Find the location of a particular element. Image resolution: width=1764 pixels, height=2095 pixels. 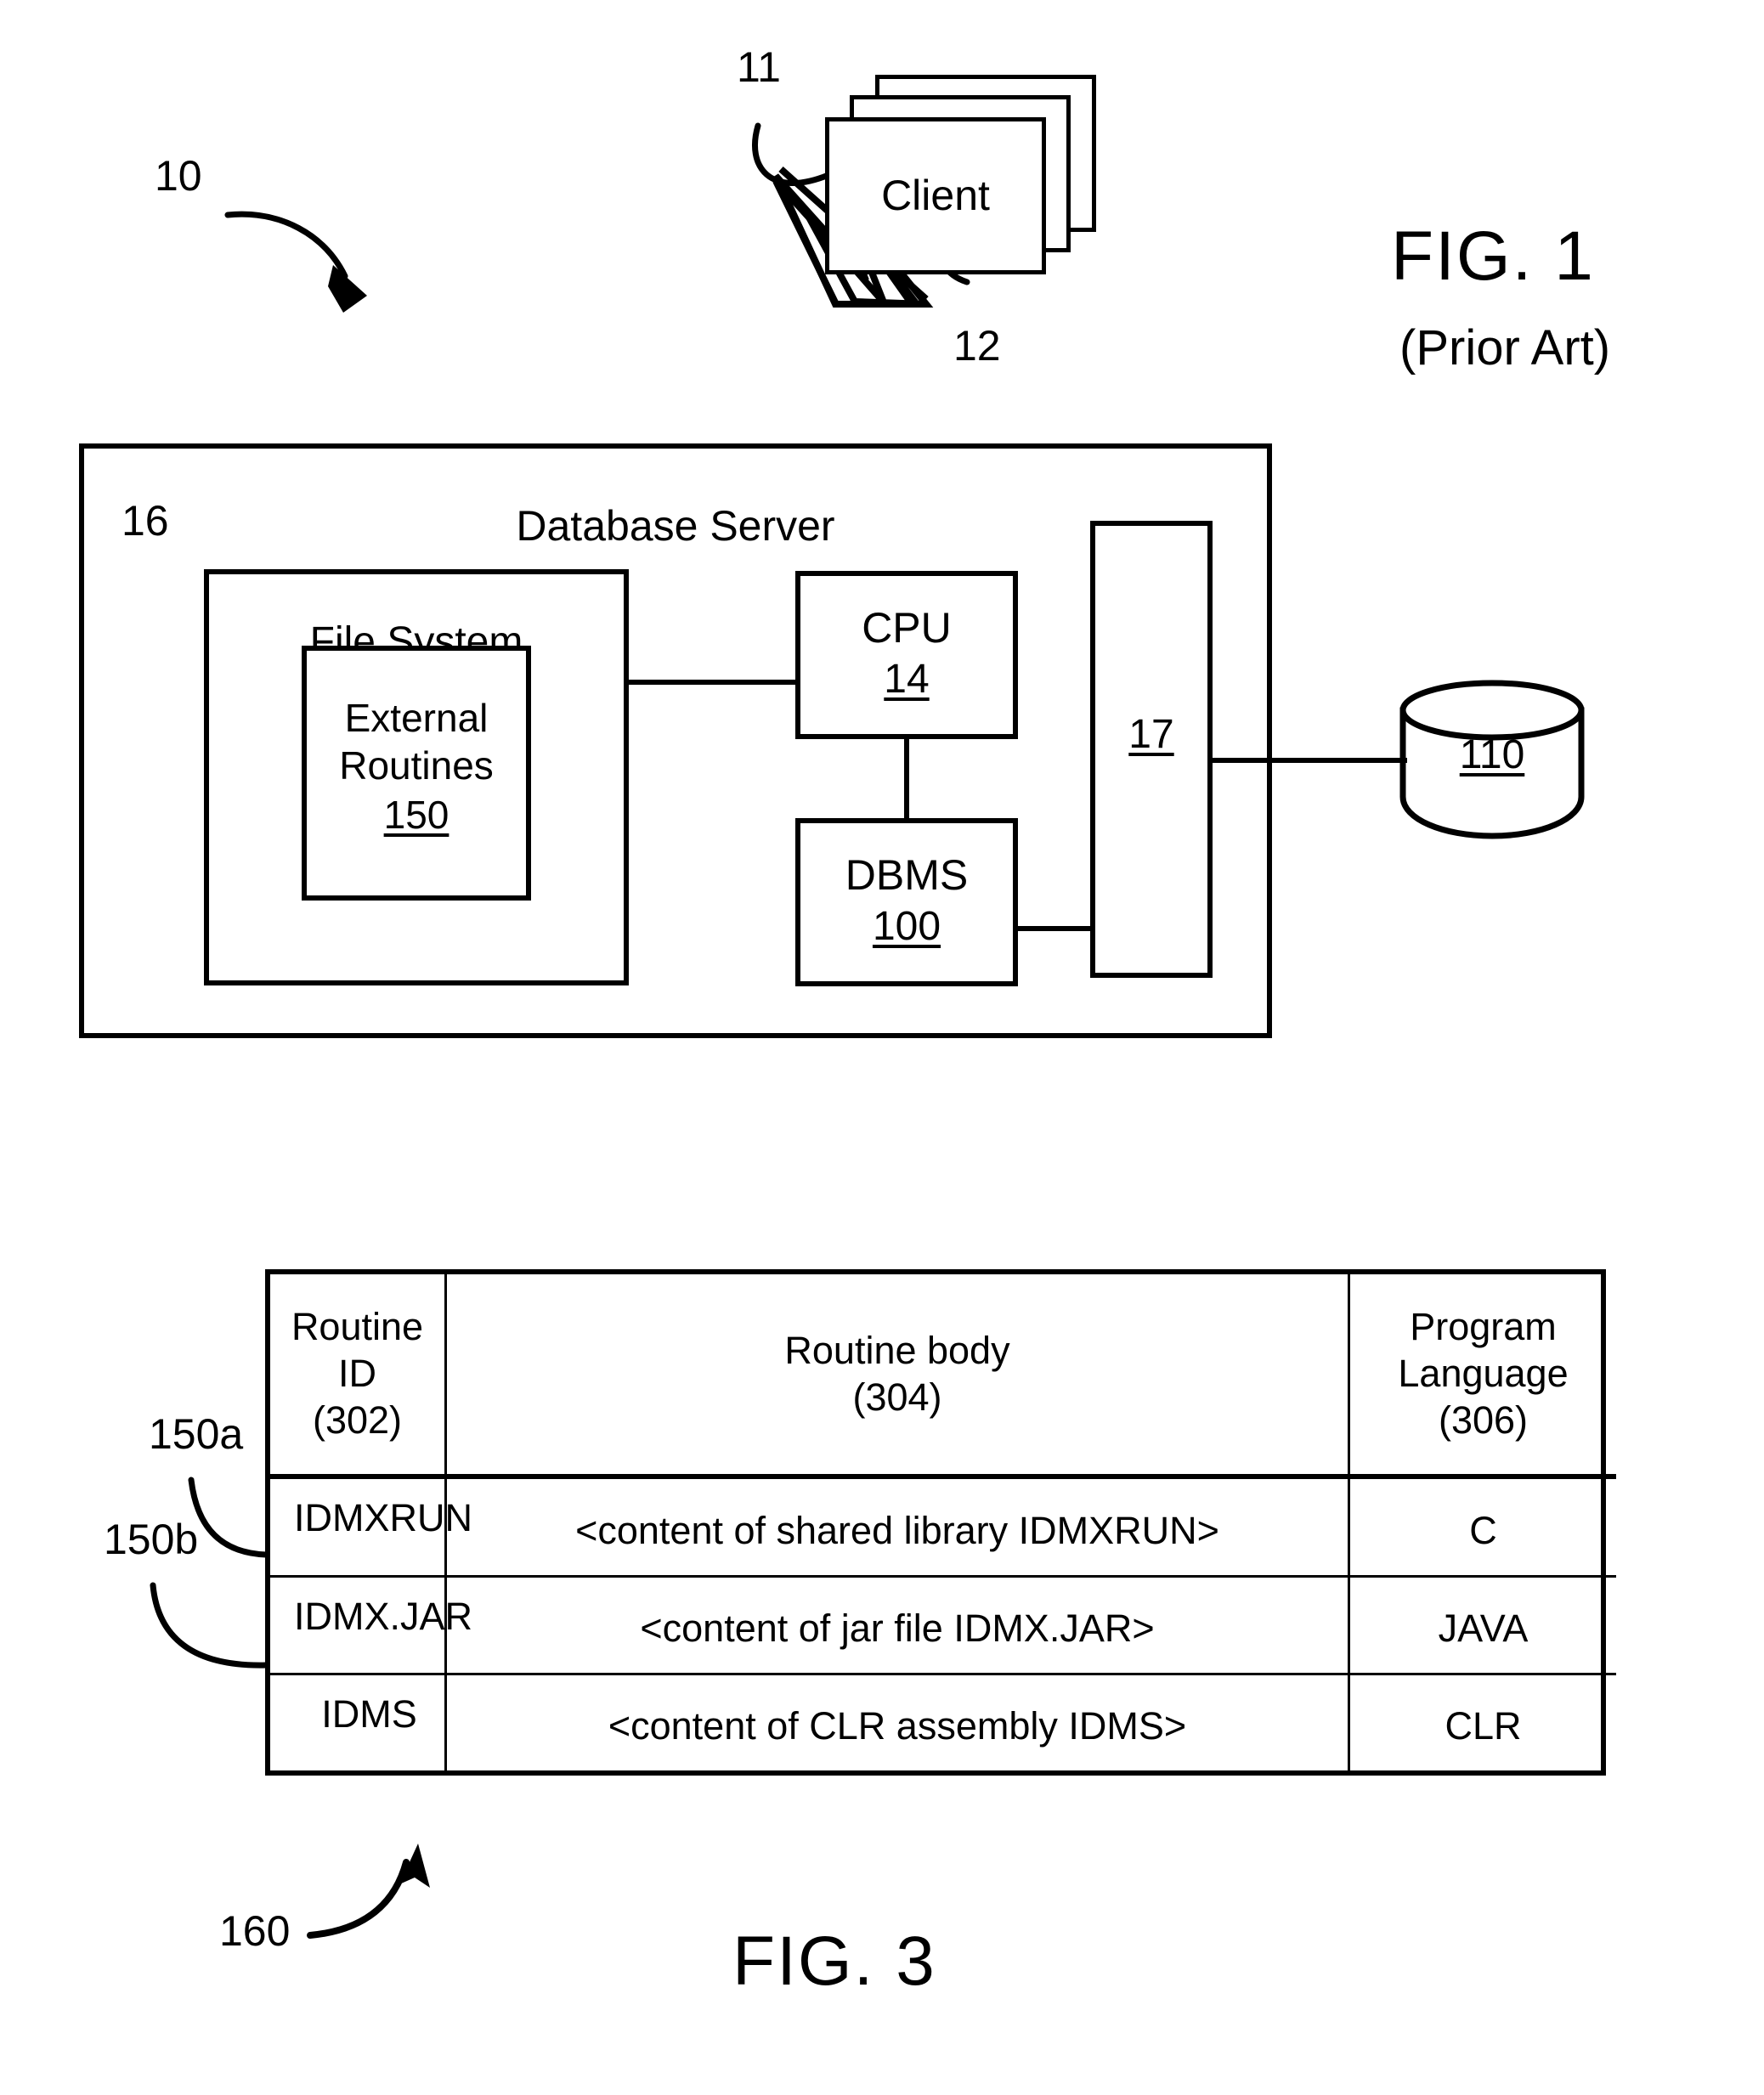

wire-interface-database is located at coordinates (1308, 760).